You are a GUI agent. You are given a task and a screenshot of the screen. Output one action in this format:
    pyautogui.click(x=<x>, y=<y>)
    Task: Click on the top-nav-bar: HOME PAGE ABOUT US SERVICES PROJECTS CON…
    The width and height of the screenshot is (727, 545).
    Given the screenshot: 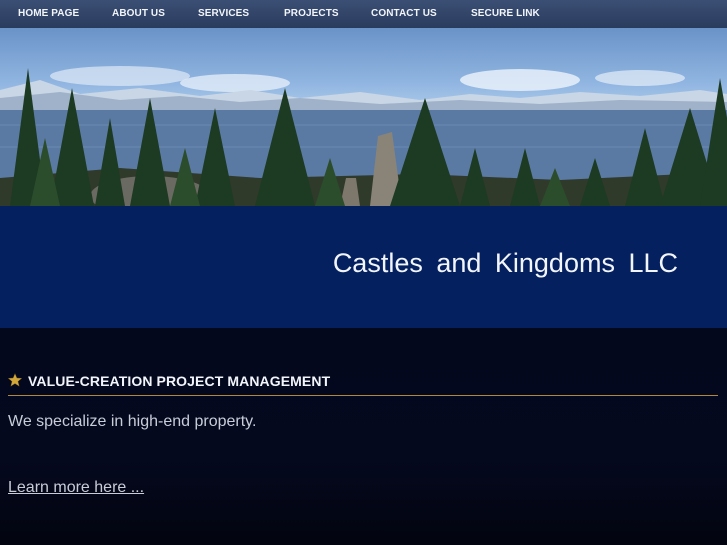 What is the action you would take?
    pyautogui.click(x=363, y=14)
    